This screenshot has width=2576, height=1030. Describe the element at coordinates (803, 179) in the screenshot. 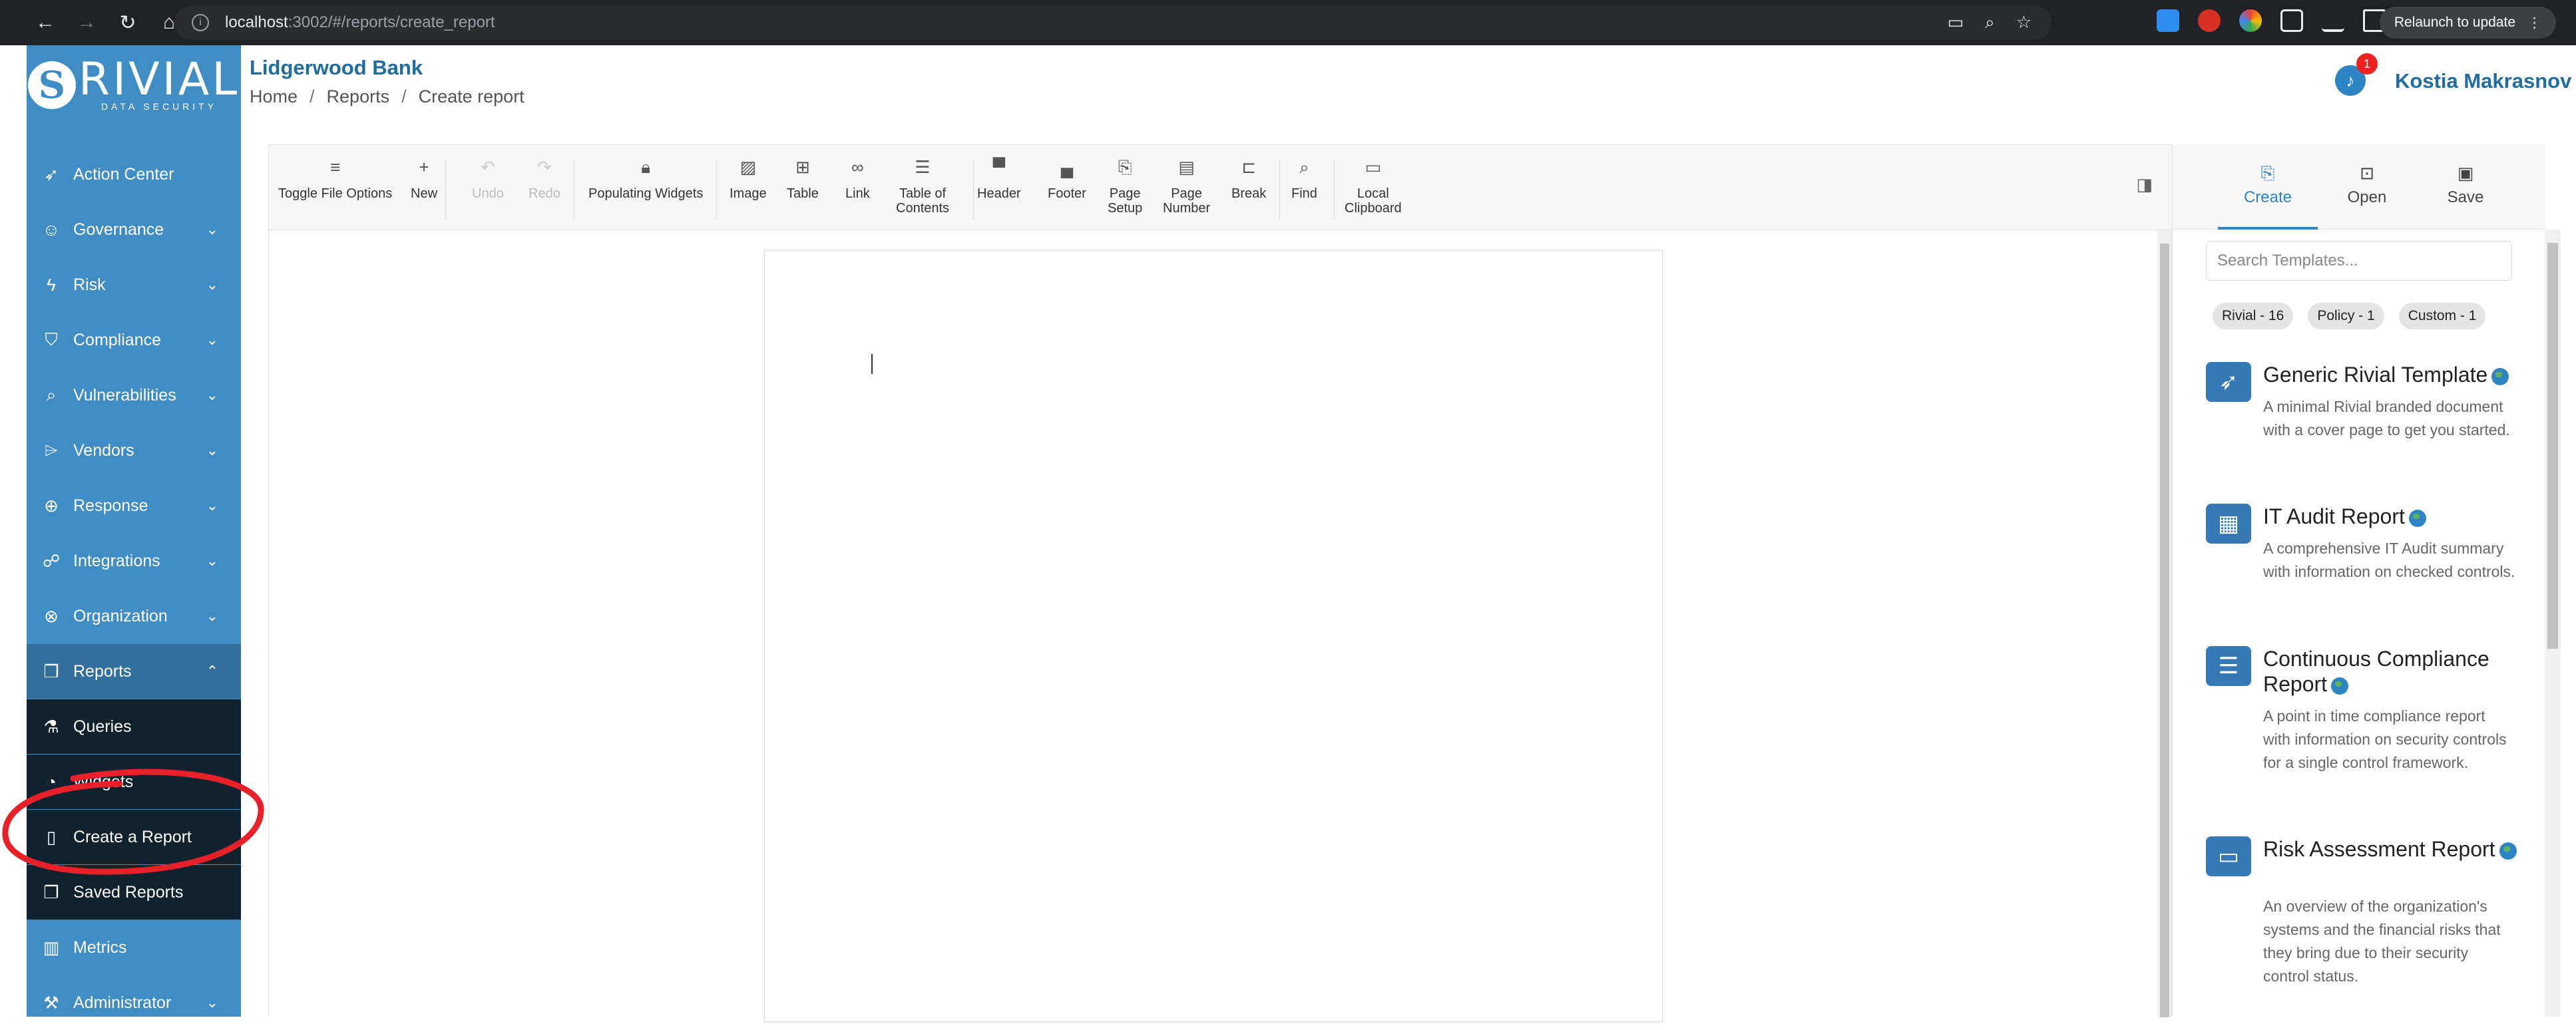

I see `table-button: ⊞ Table` at that location.